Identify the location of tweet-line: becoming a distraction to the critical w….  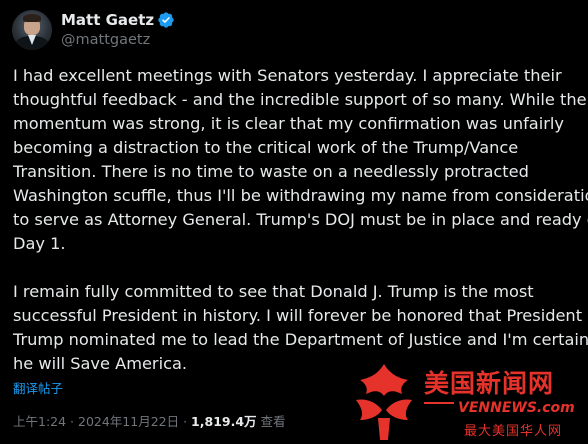
(266, 147).